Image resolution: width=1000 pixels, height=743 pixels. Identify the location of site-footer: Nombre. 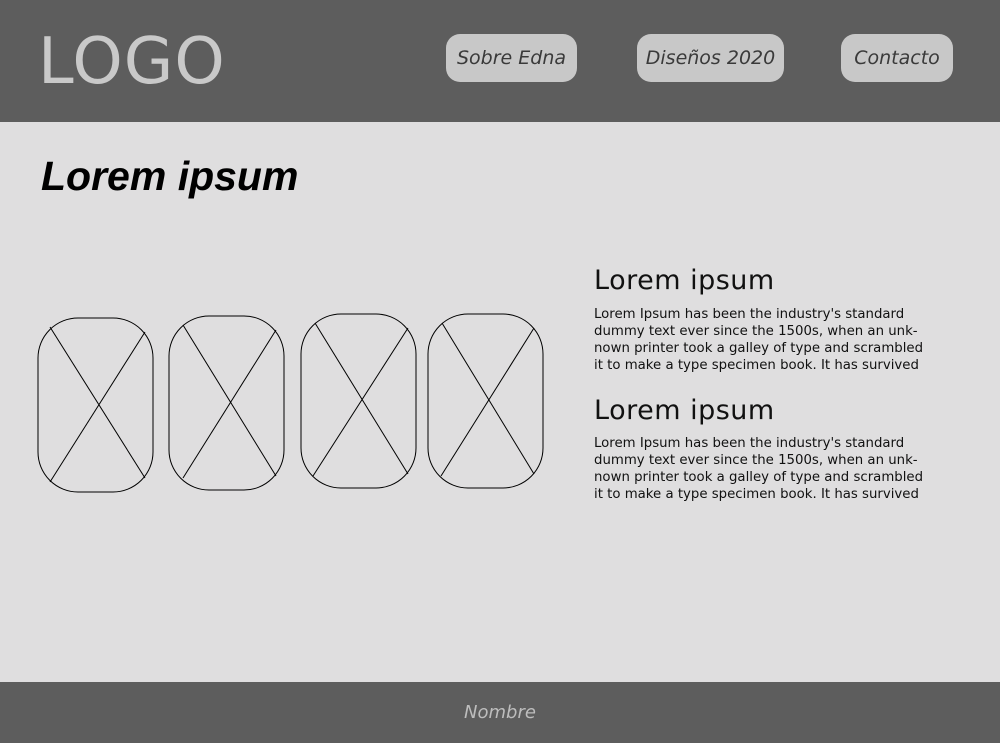
(500, 712).